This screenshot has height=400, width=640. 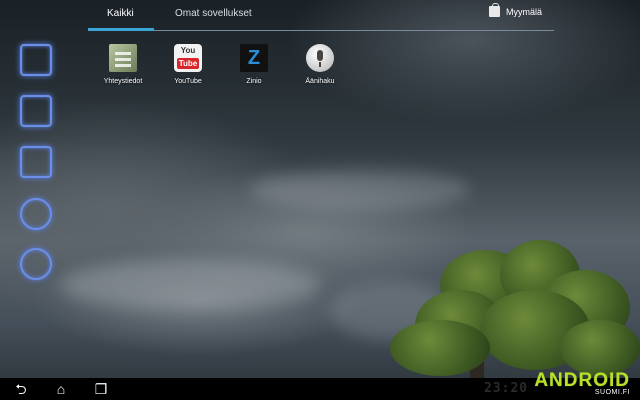 What do you see at coordinates (494, 10) in the screenshot?
I see `shopping-bag-icon` at bounding box center [494, 10].